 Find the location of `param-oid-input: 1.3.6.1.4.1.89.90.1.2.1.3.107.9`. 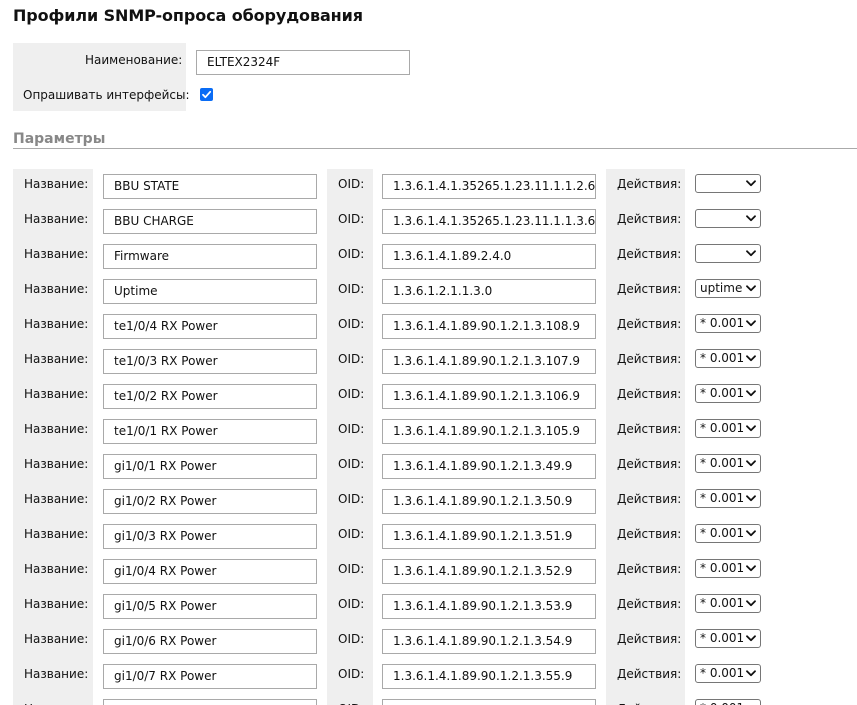

param-oid-input: 1.3.6.1.4.1.89.90.1.2.1.3.107.9 is located at coordinates (489, 361).